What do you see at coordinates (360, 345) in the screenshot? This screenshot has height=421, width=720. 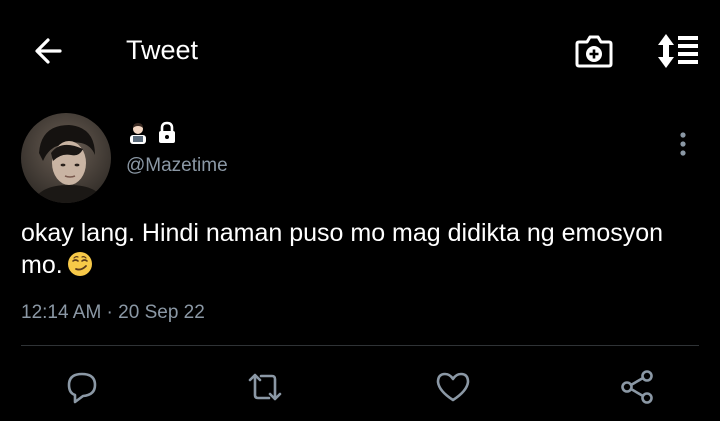 I see `divider` at bounding box center [360, 345].